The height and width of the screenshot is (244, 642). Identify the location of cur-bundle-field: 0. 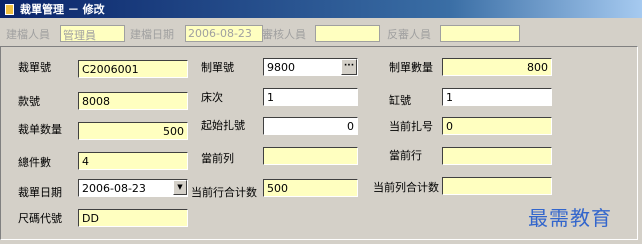
(497, 126).